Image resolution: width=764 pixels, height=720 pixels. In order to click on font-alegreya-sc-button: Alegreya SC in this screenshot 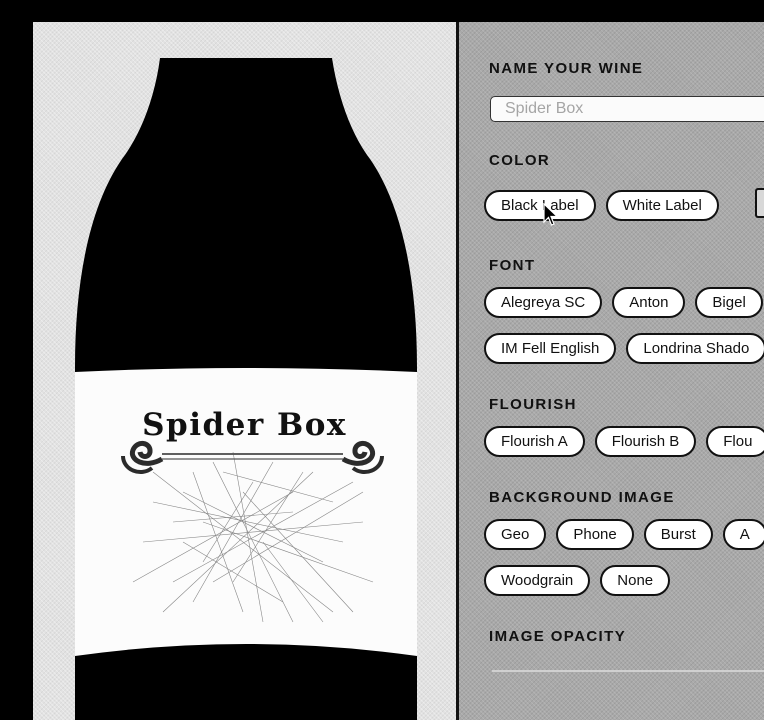, I will do `click(543, 302)`.